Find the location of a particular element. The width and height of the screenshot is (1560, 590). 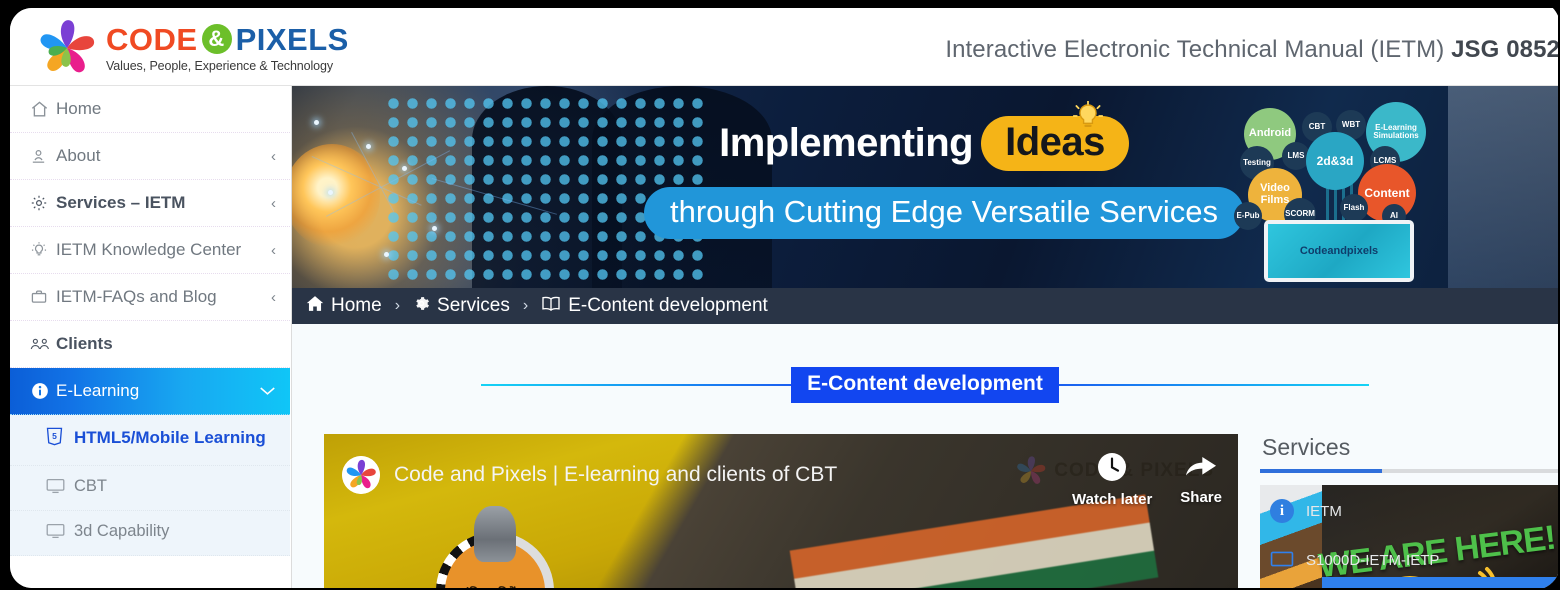

analytics-photo-decoration is located at coordinates (1503, 187).